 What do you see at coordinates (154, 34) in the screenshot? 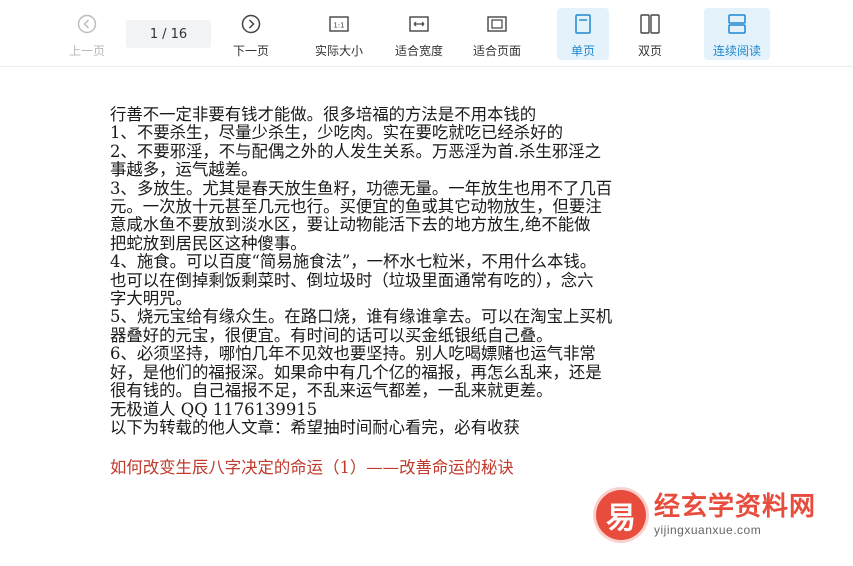
I see `current-page-input: 1` at bounding box center [154, 34].